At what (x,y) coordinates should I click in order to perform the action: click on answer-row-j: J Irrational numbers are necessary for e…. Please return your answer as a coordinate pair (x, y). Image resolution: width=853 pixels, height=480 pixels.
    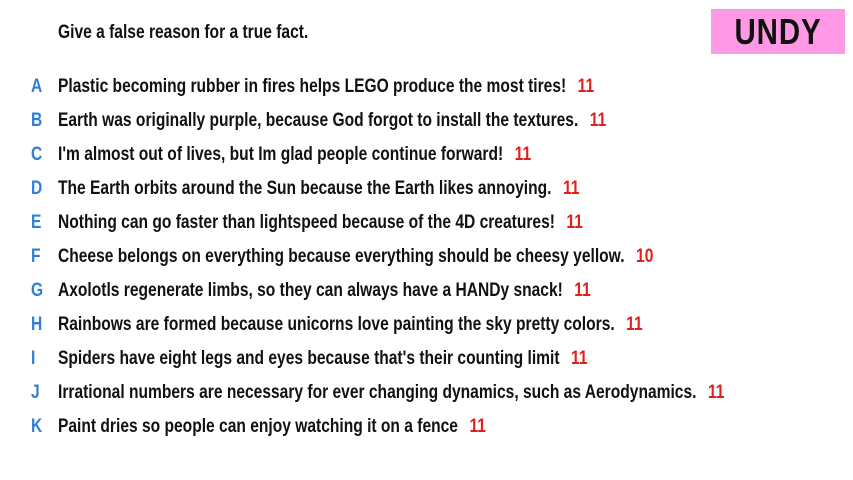
    Looking at the image, I should click on (426, 393).